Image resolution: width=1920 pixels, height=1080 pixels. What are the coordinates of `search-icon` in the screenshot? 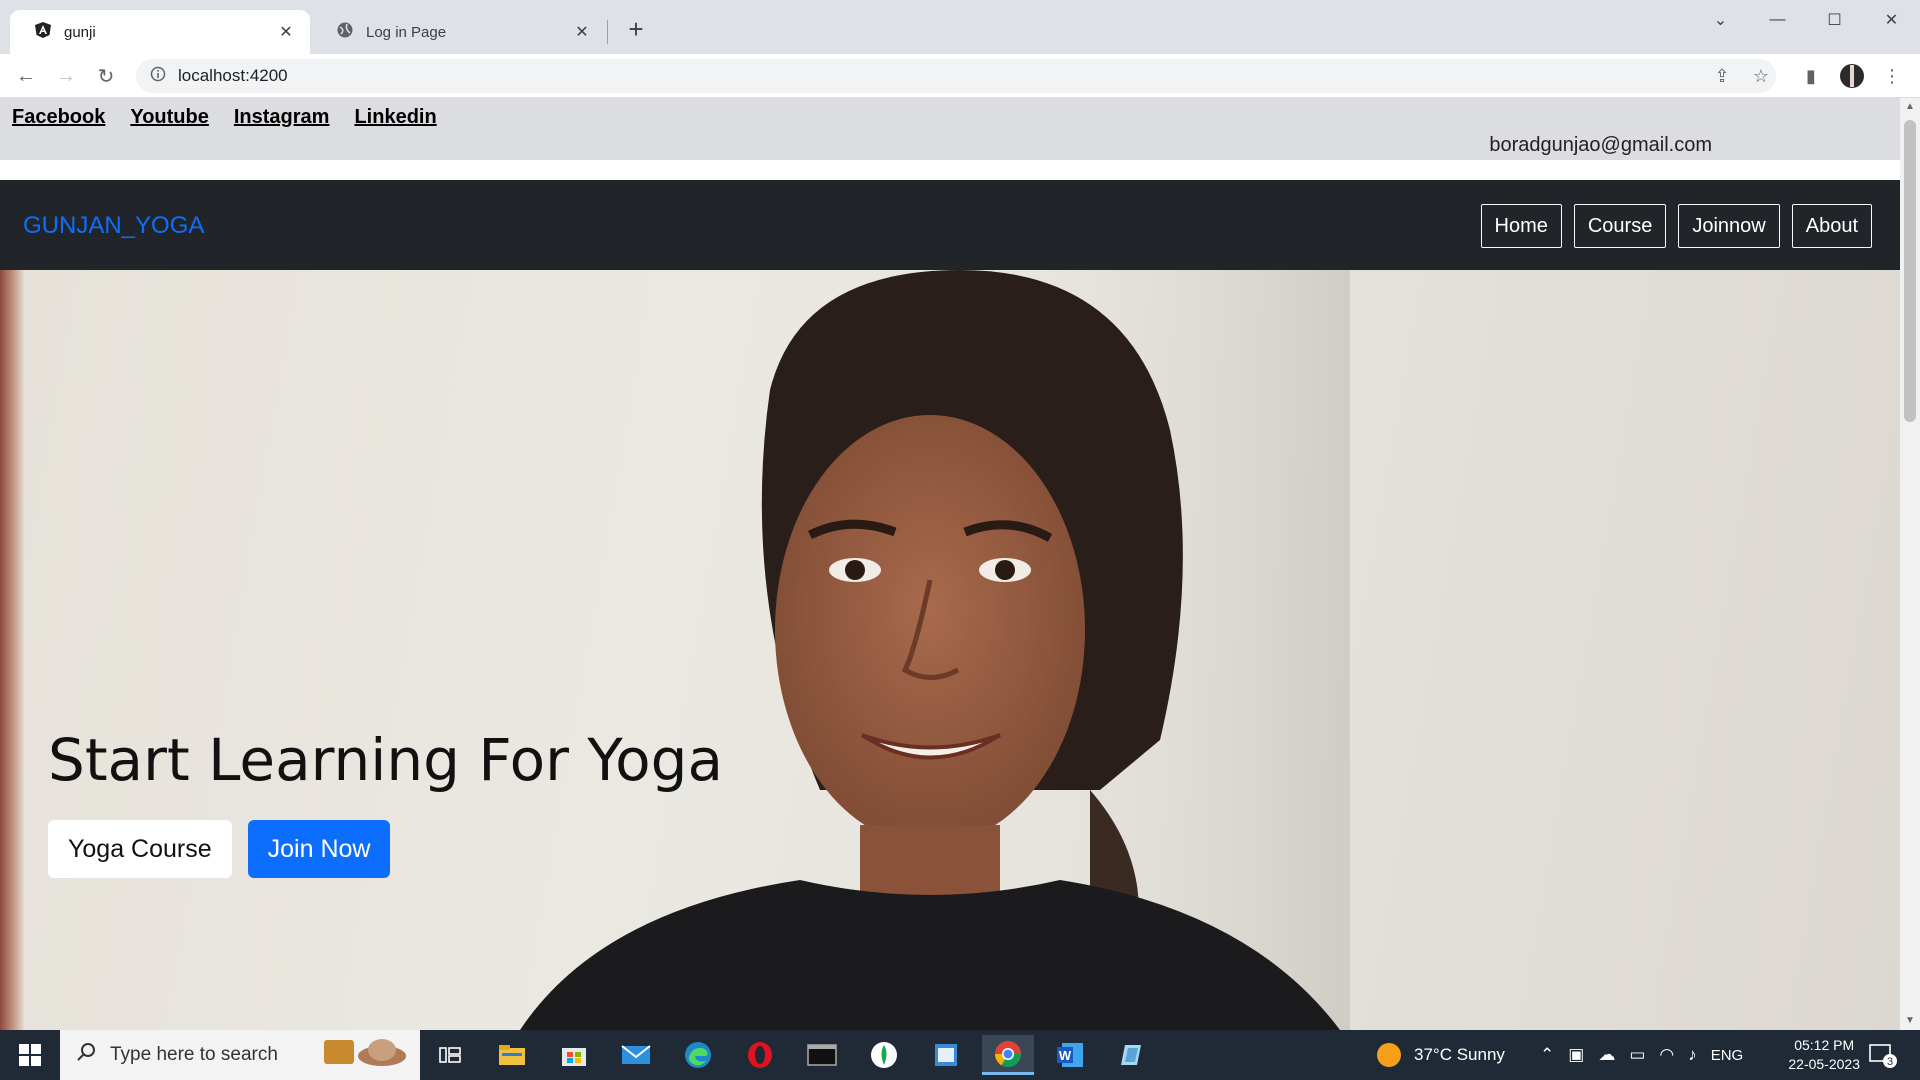 It's located at (86, 1055).